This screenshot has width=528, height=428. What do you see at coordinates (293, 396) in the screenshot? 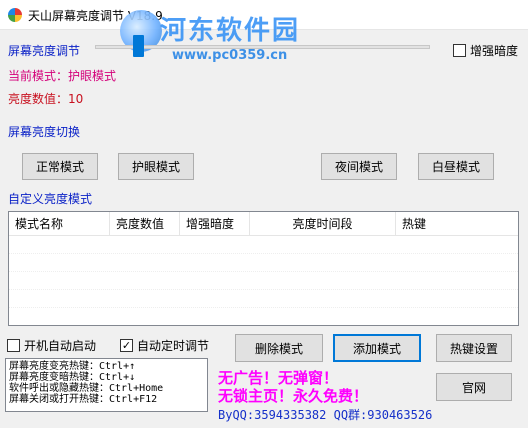
I see `ad-line-2: 无锁主页！永久免费！` at bounding box center [293, 396].